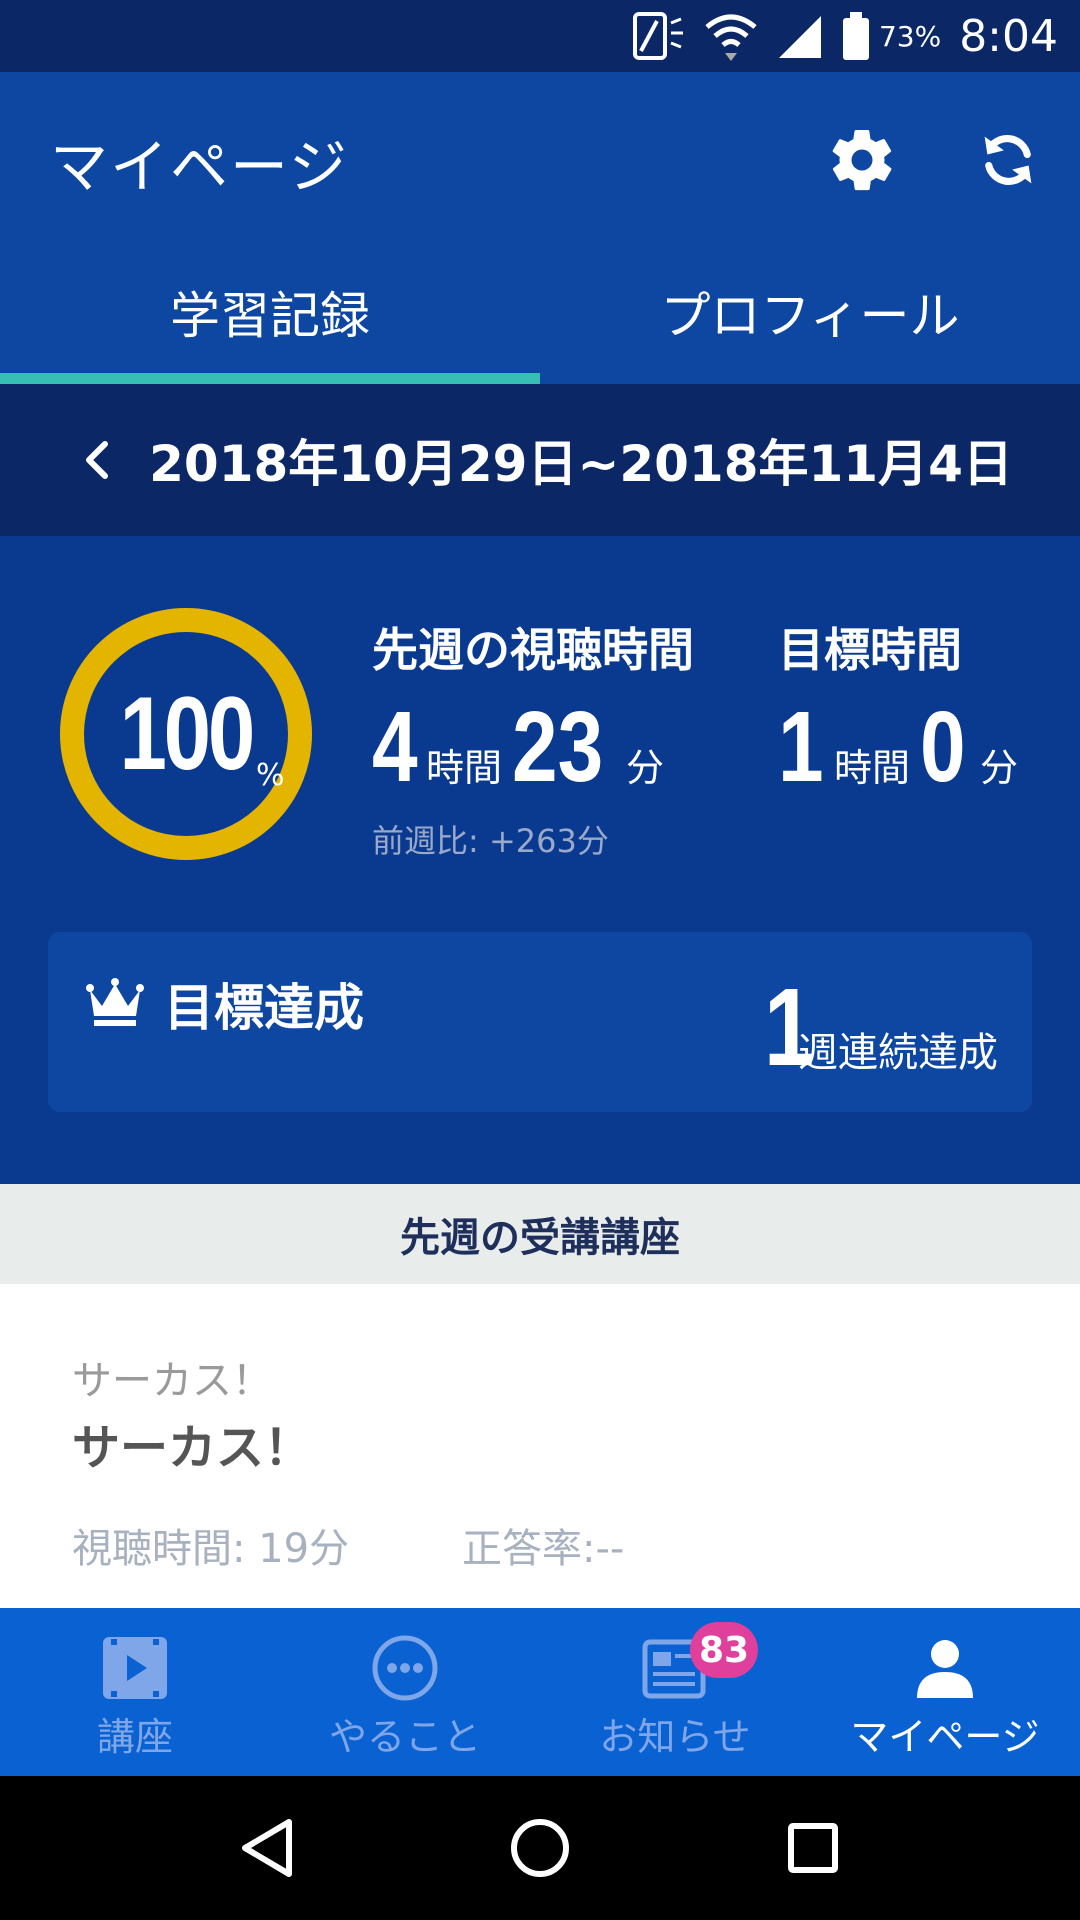  Describe the element at coordinates (724, 1650) in the screenshot. I see `notification-badge: 83` at that location.